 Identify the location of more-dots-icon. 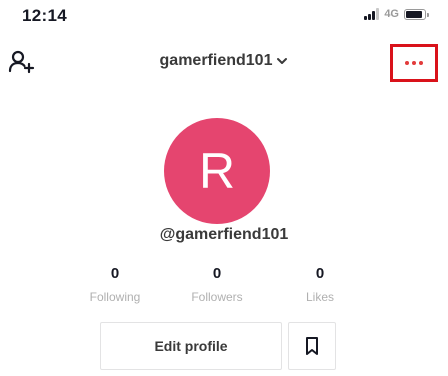
(407, 63).